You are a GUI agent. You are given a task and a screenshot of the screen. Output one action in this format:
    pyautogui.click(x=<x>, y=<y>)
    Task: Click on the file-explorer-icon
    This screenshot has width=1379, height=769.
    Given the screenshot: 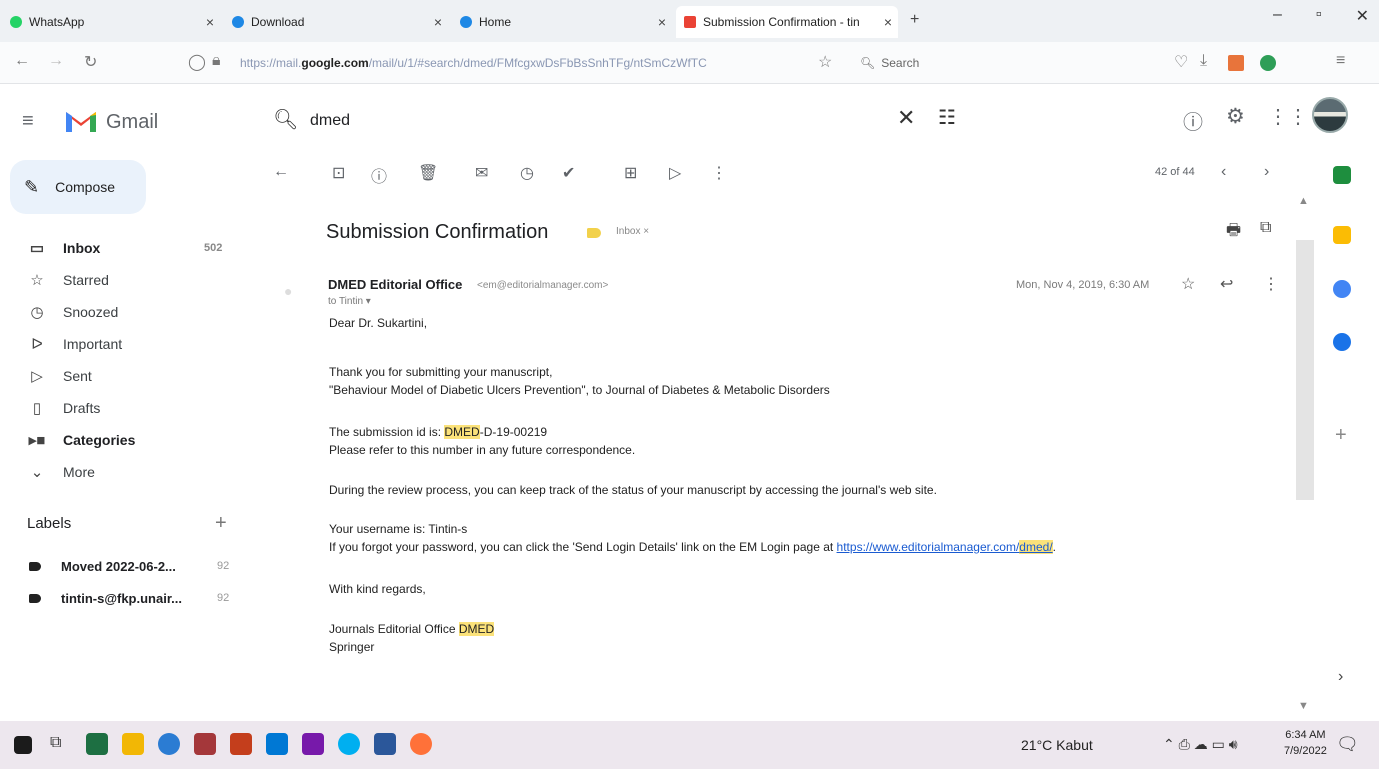 What is the action you would take?
    pyautogui.click(x=133, y=744)
    